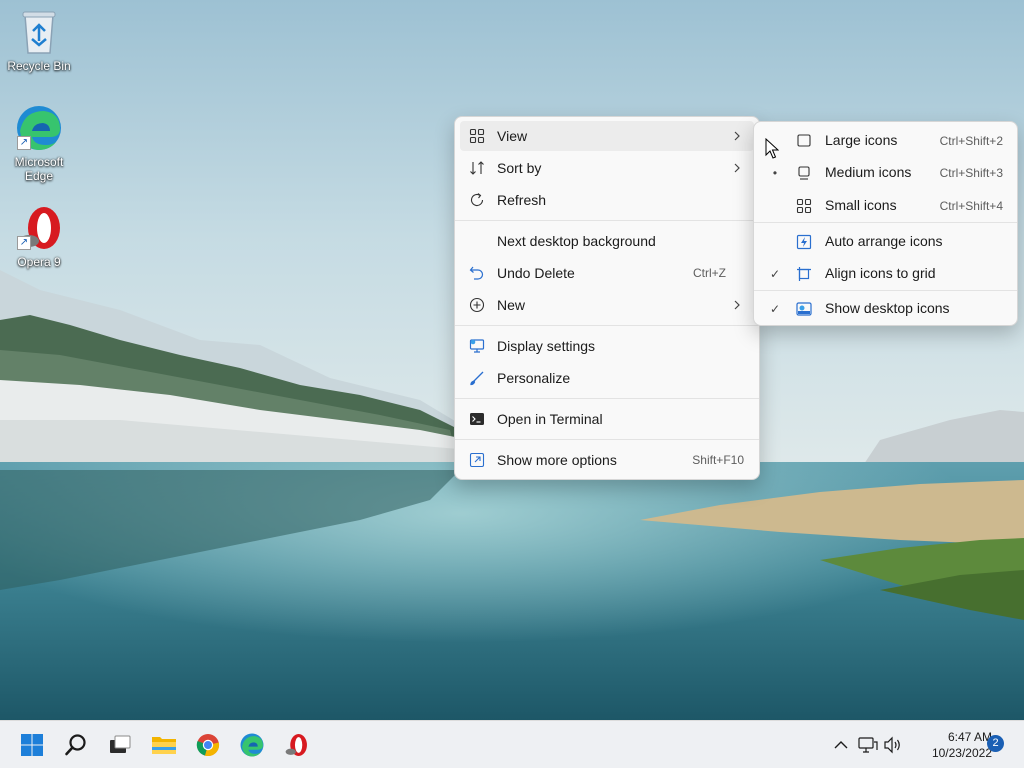 Image resolution: width=1024 pixels, height=768 pixels. I want to click on menu-item-undo-delete: Undo Delete Ctrl+Z, so click(607, 273).